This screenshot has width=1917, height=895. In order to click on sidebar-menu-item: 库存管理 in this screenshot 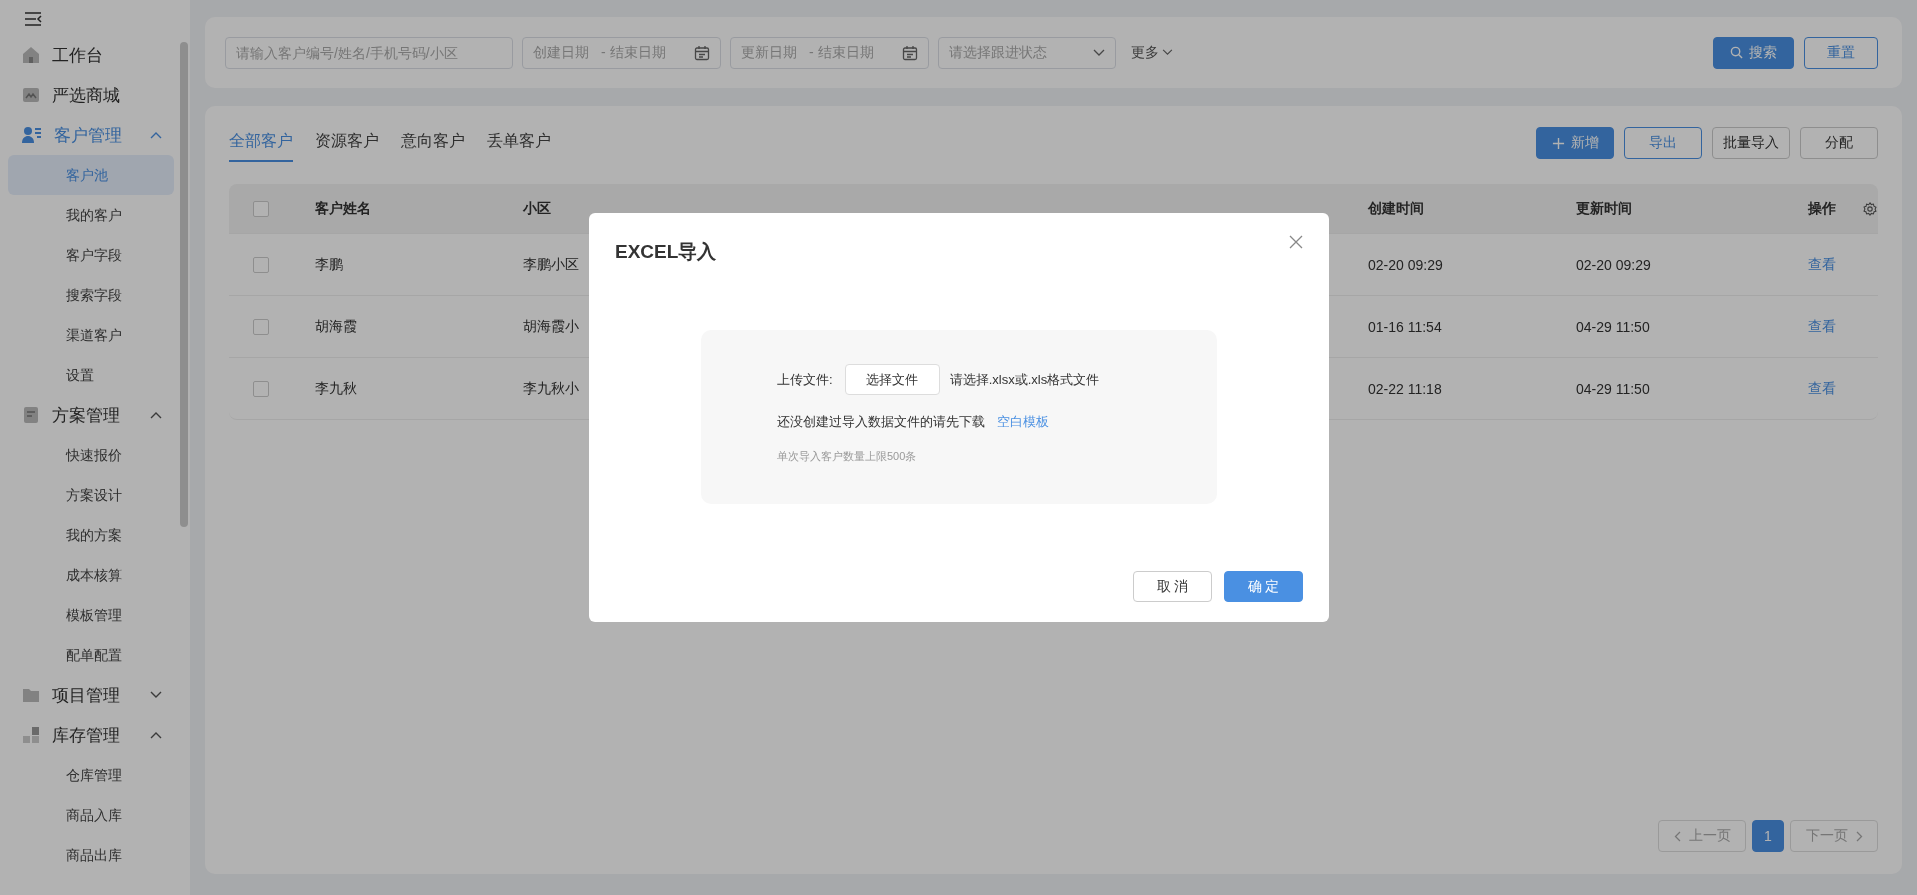, I will do `click(95, 735)`.